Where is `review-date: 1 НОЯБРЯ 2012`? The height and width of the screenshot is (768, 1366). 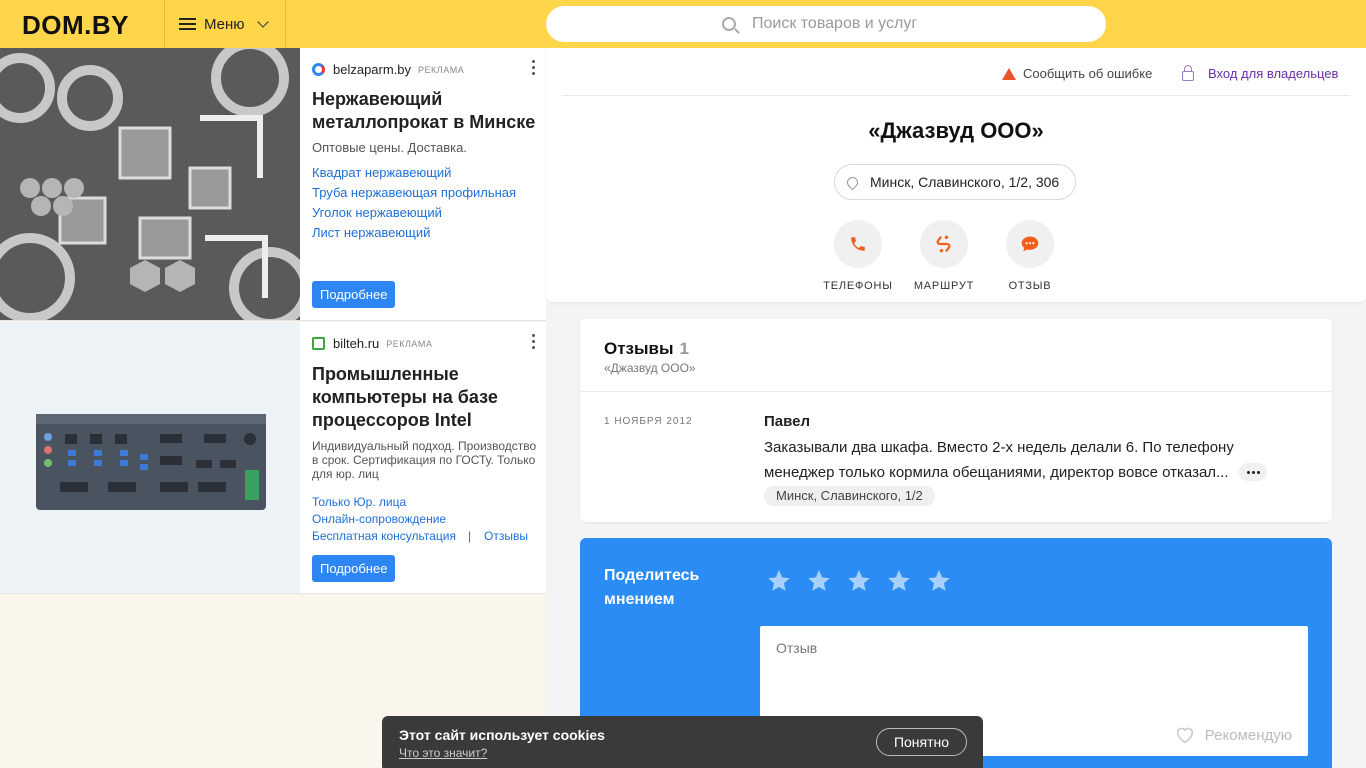 review-date: 1 НОЯБРЯ 2012 is located at coordinates (648, 421).